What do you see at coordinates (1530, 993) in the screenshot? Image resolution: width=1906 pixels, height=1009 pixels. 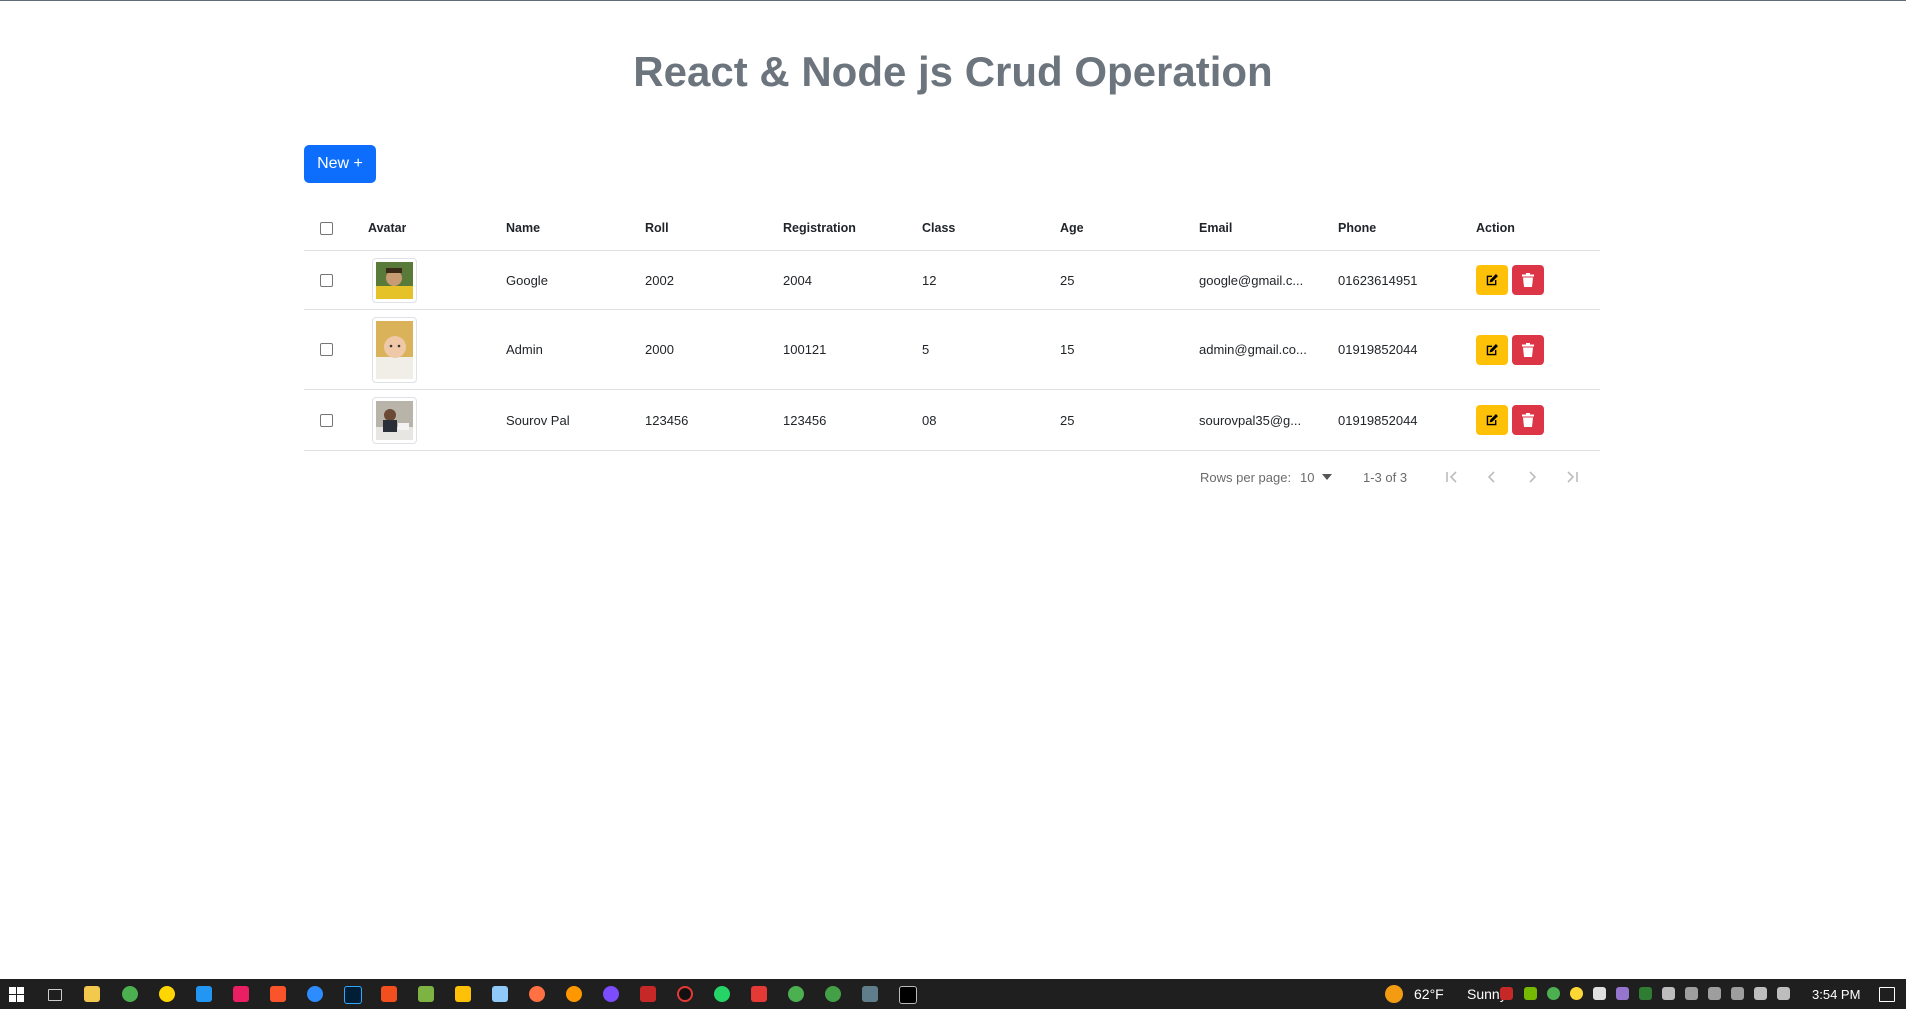 I see `tray-nvidia-icon` at bounding box center [1530, 993].